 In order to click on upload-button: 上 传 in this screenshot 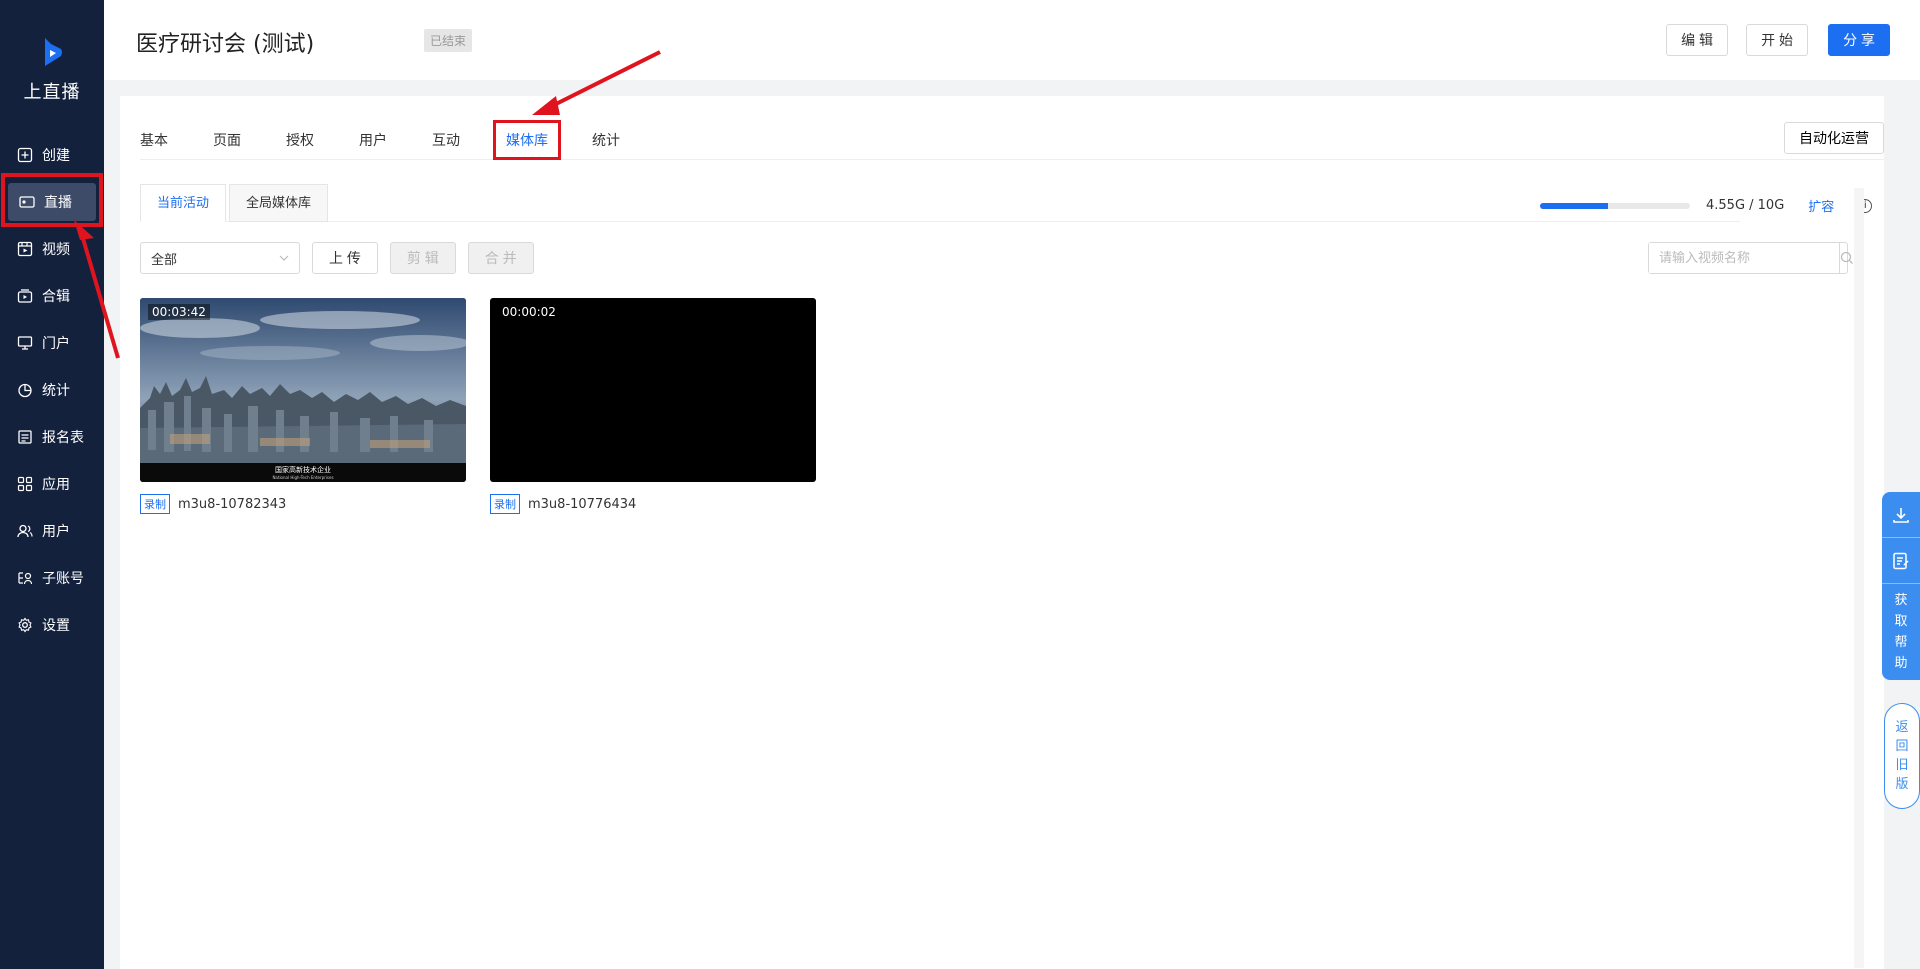, I will do `click(345, 258)`.